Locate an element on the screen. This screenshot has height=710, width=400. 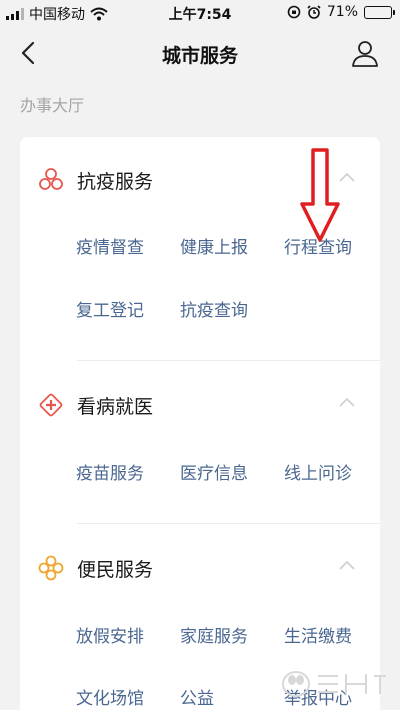
status-right: 71% is located at coordinates (341, 12).